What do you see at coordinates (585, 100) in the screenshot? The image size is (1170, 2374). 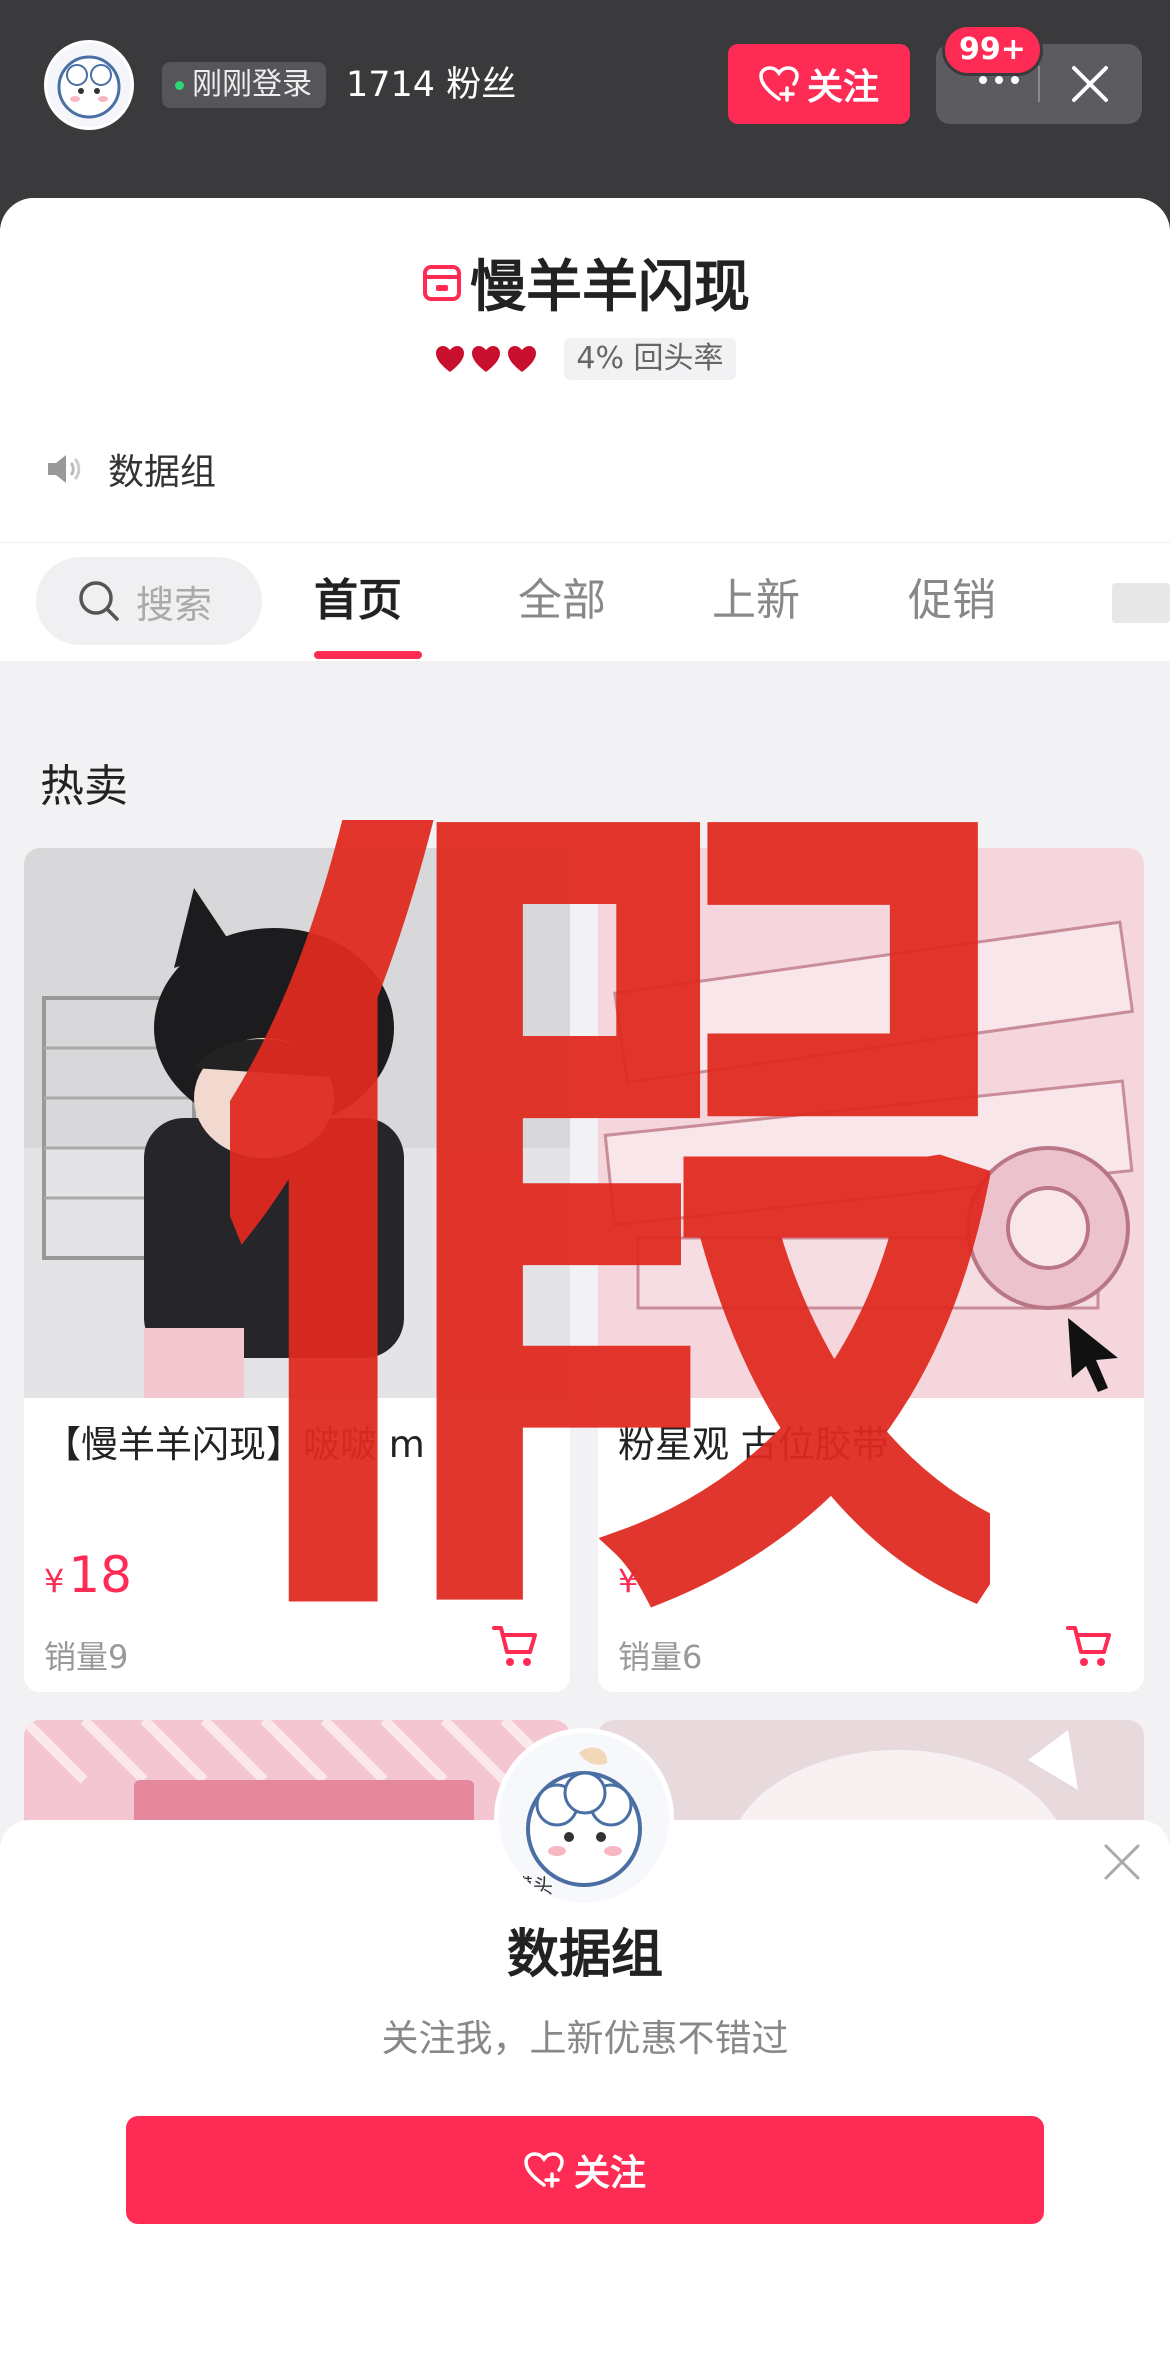 I see `live-top-bar: 刚刚登录 1714 粉丝 关注 99+` at bounding box center [585, 100].